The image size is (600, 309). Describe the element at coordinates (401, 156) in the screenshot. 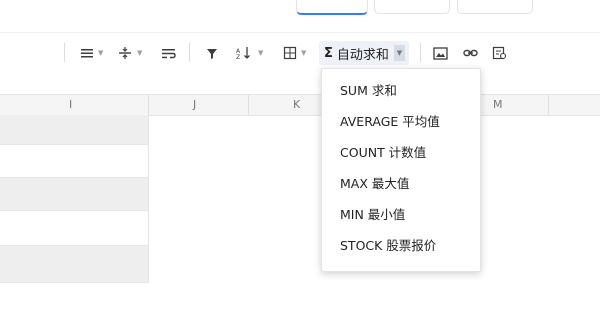

I see `menu-item-count: COUNT 计数值` at that location.